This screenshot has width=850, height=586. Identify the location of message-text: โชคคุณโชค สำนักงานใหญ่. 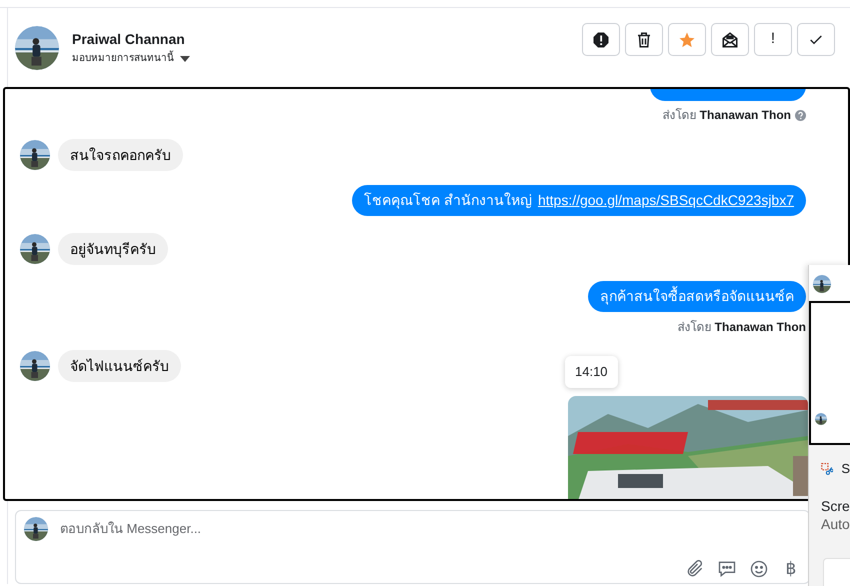
(448, 201).